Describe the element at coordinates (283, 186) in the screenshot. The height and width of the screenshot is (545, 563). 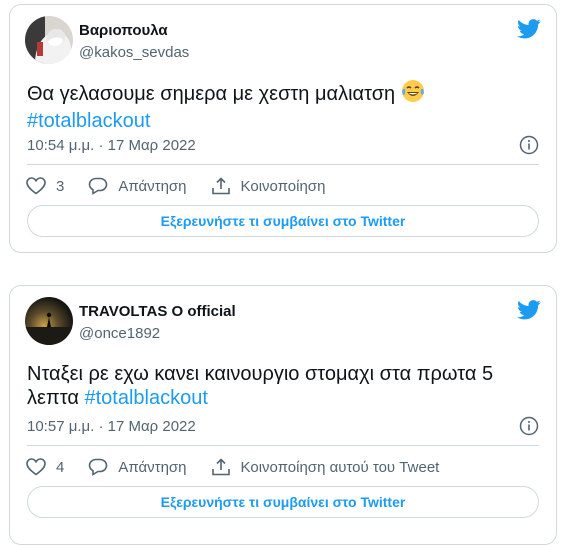
I see `share-label: Κοινοποίηση` at that location.